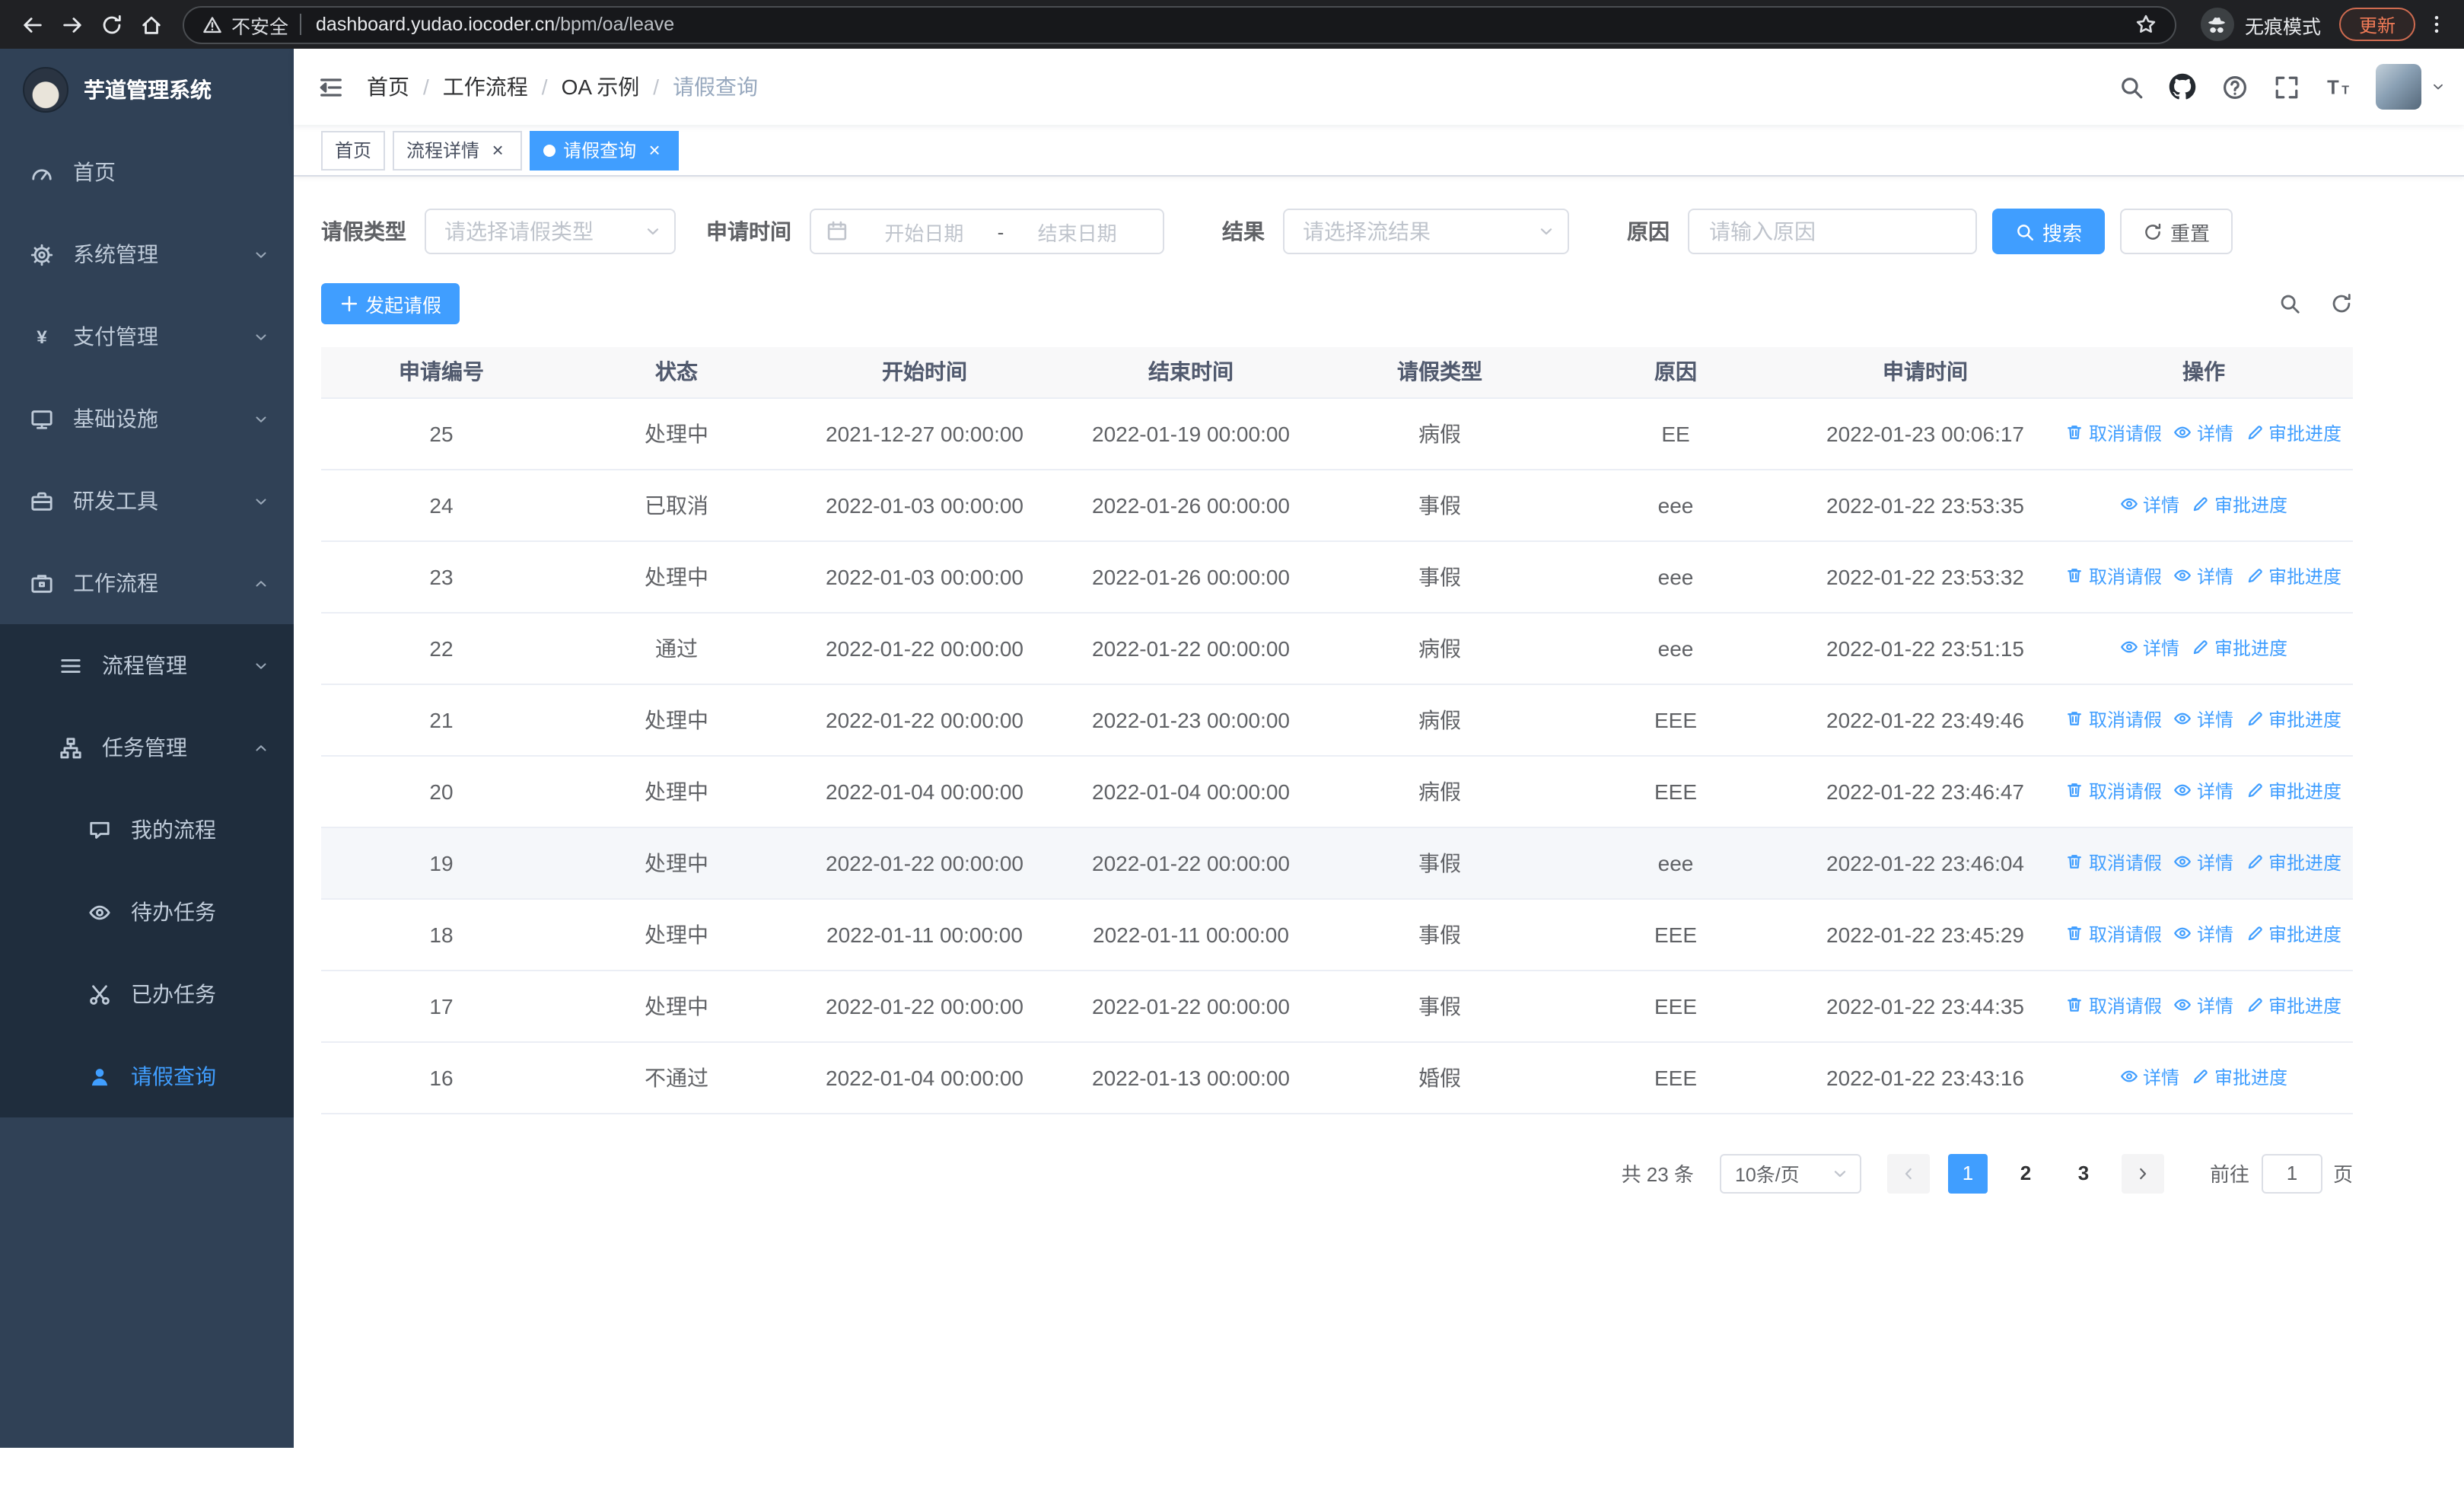  I want to click on sidebar-item-7: 任务管理, so click(147, 748).